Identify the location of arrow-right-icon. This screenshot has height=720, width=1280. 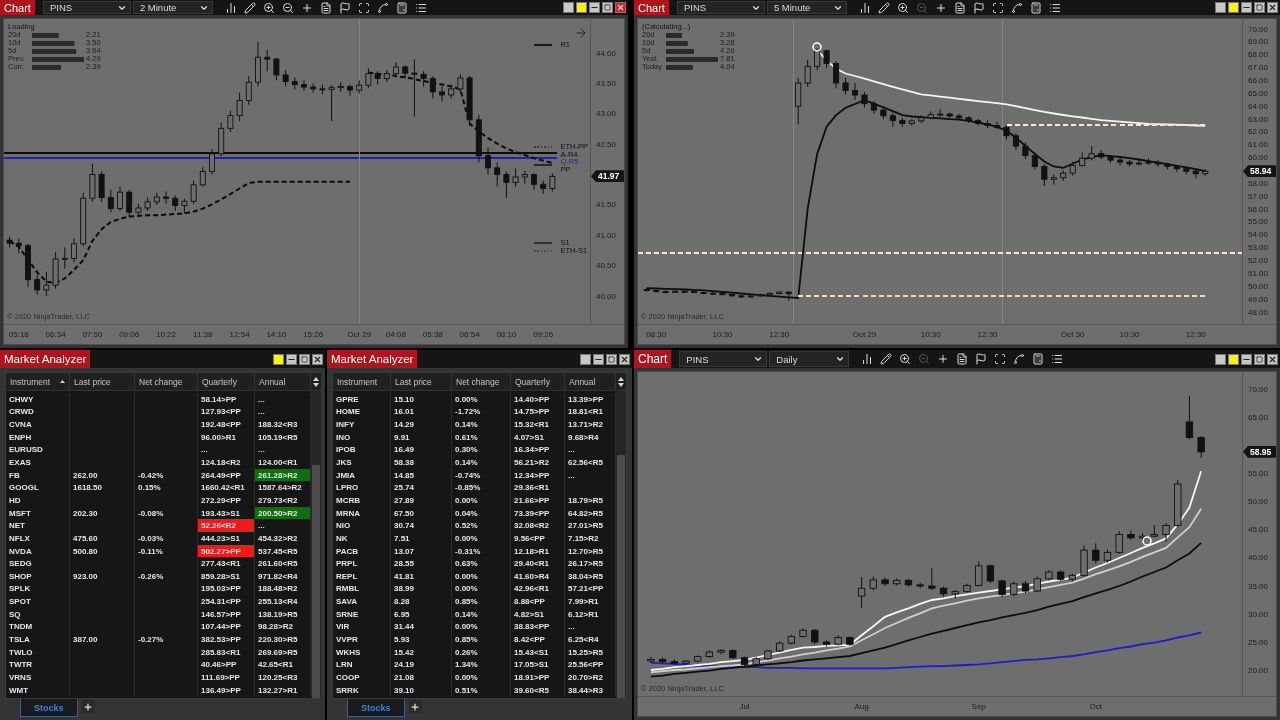
(581, 33).